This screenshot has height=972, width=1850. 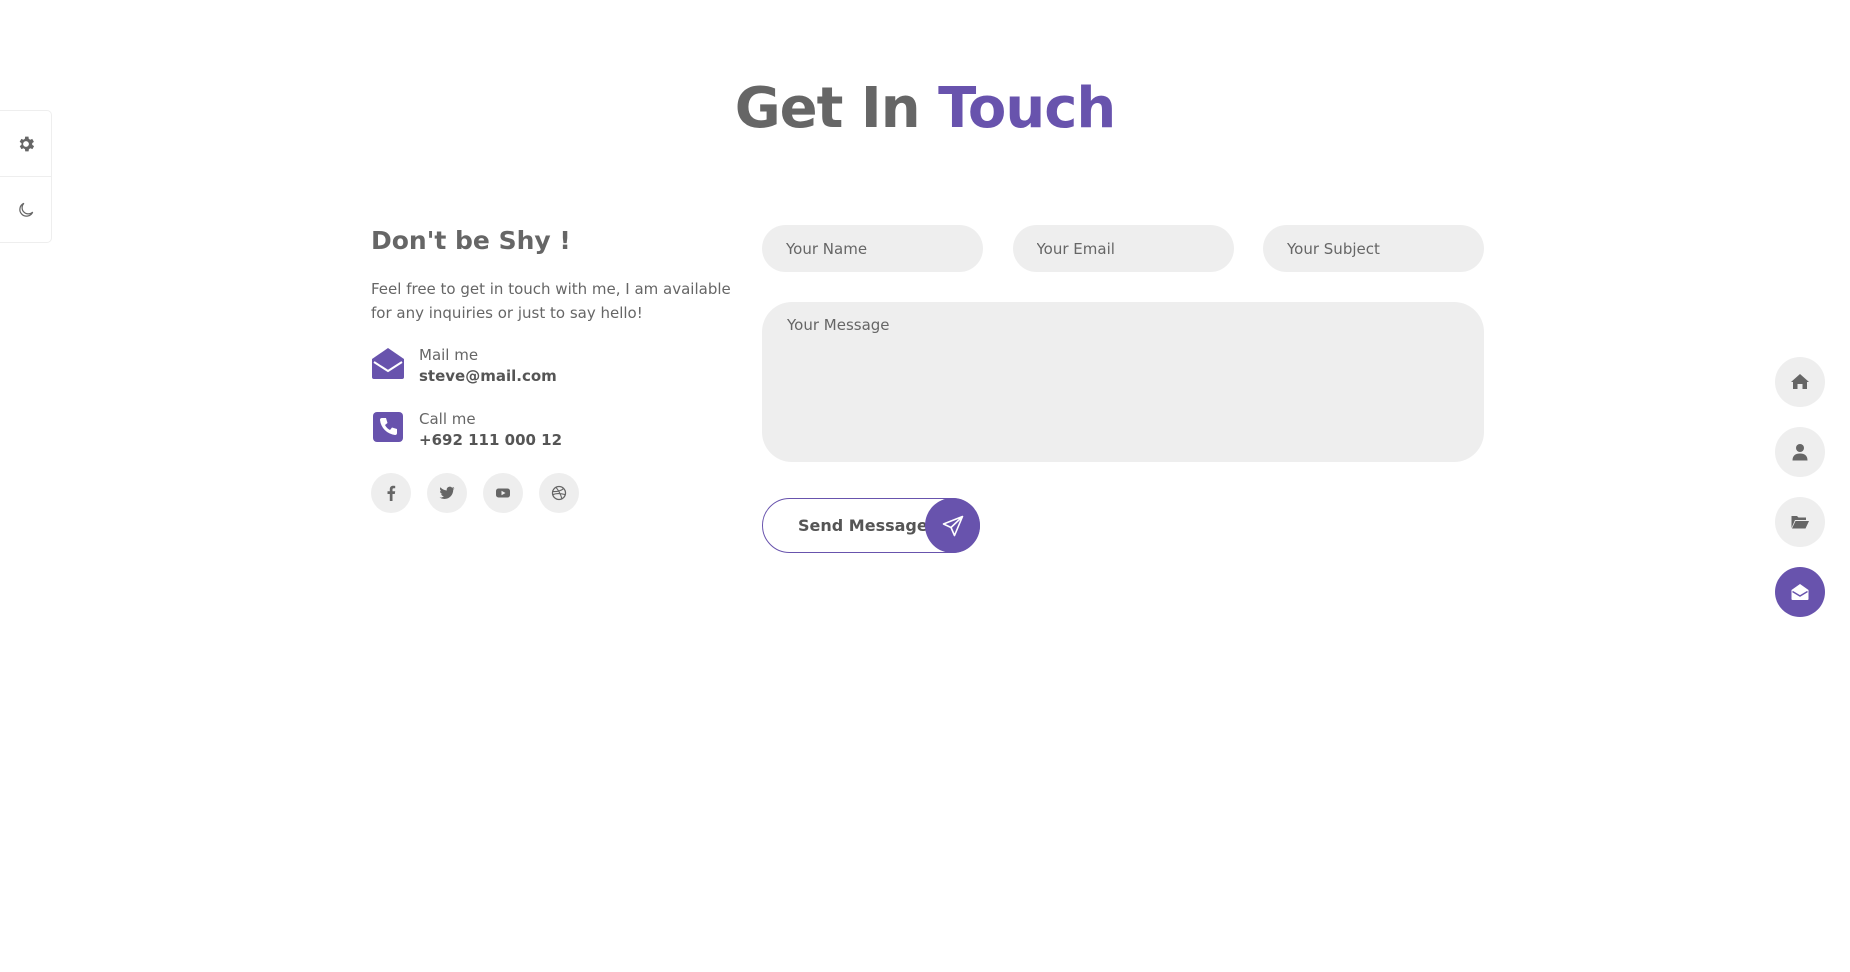 I want to click on social-links, so click(x=554, y=493).